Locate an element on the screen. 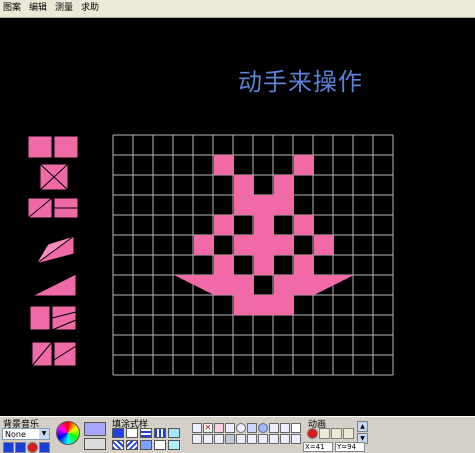  palette-square-right is located at coordinates (66, 147).